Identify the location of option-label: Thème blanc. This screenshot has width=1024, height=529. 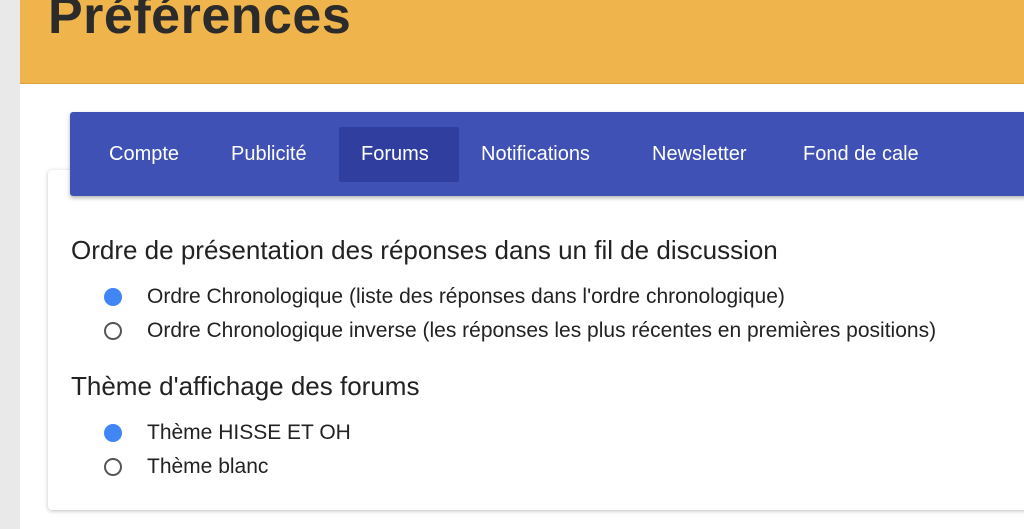
(208, 466).